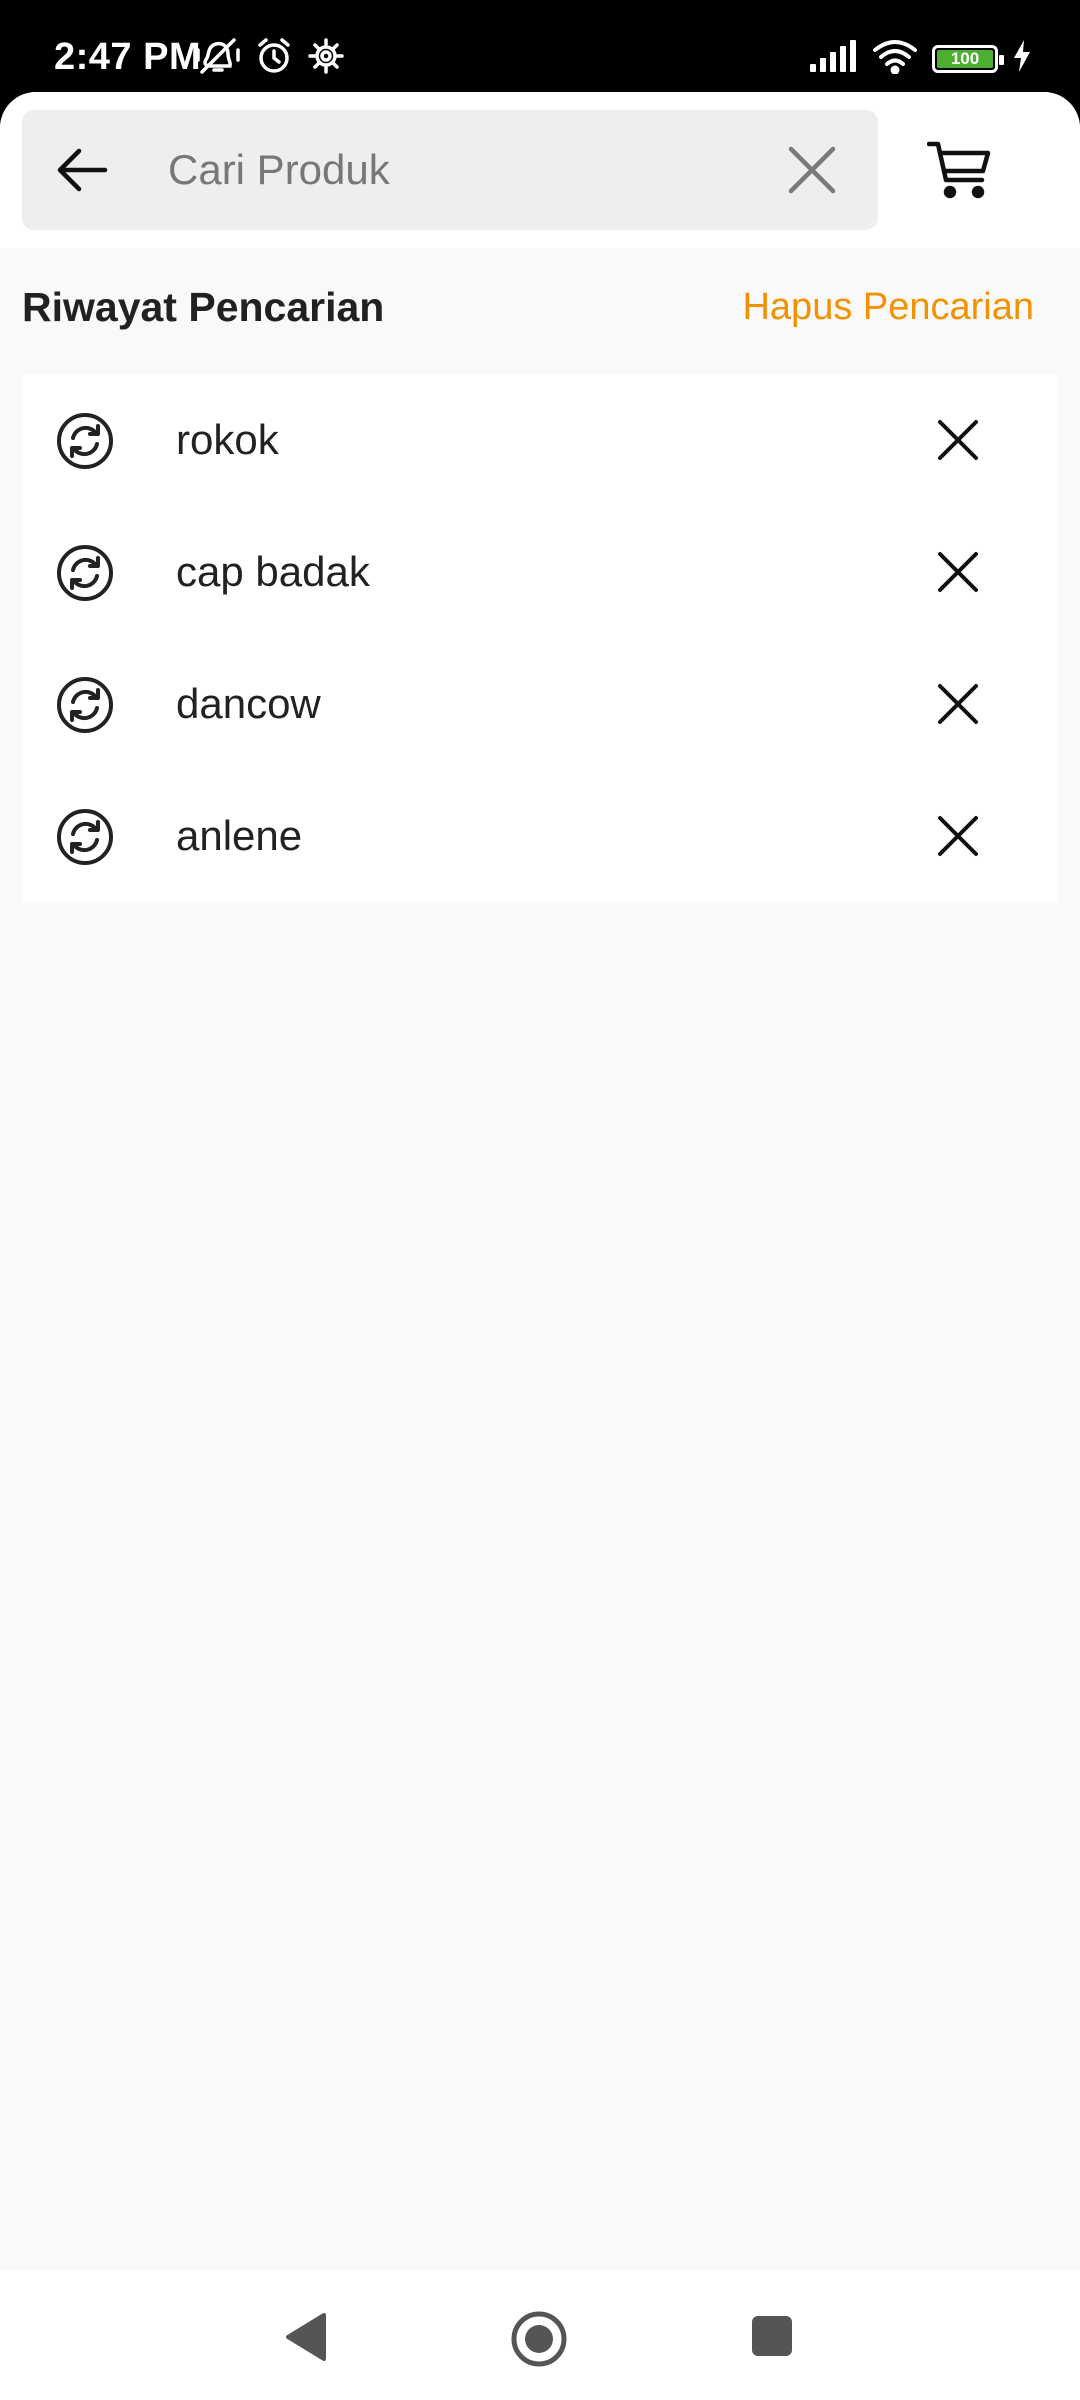 The image size is (1080, 2400). I want to click on system-nav-bar, so click(540, 2335).